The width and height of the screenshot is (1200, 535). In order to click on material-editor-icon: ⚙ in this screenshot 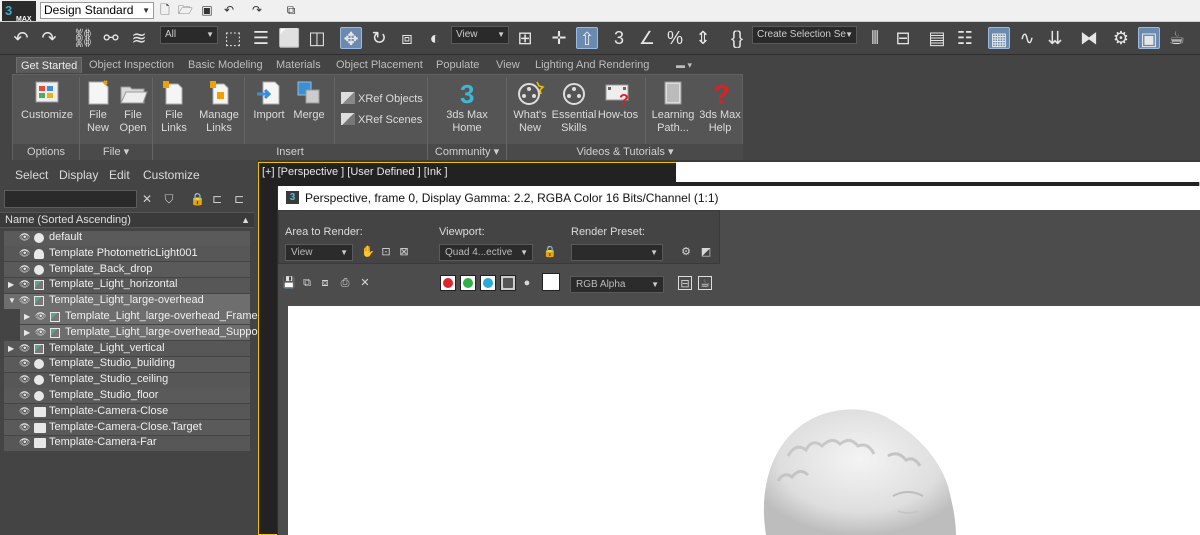, I will do `click(1121, 38)`.